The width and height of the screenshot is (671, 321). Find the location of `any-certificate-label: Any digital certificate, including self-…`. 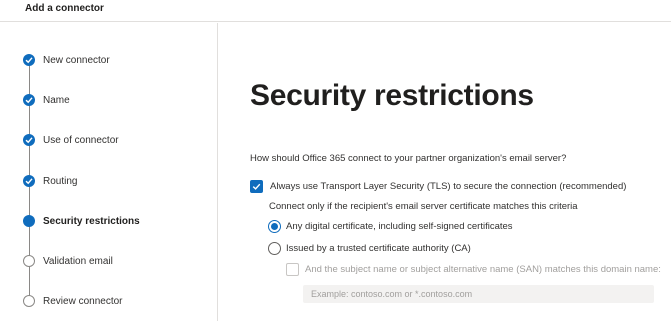

any-certificate-label: Any digital certificate, including self-… is located at coordinates (399, 226).